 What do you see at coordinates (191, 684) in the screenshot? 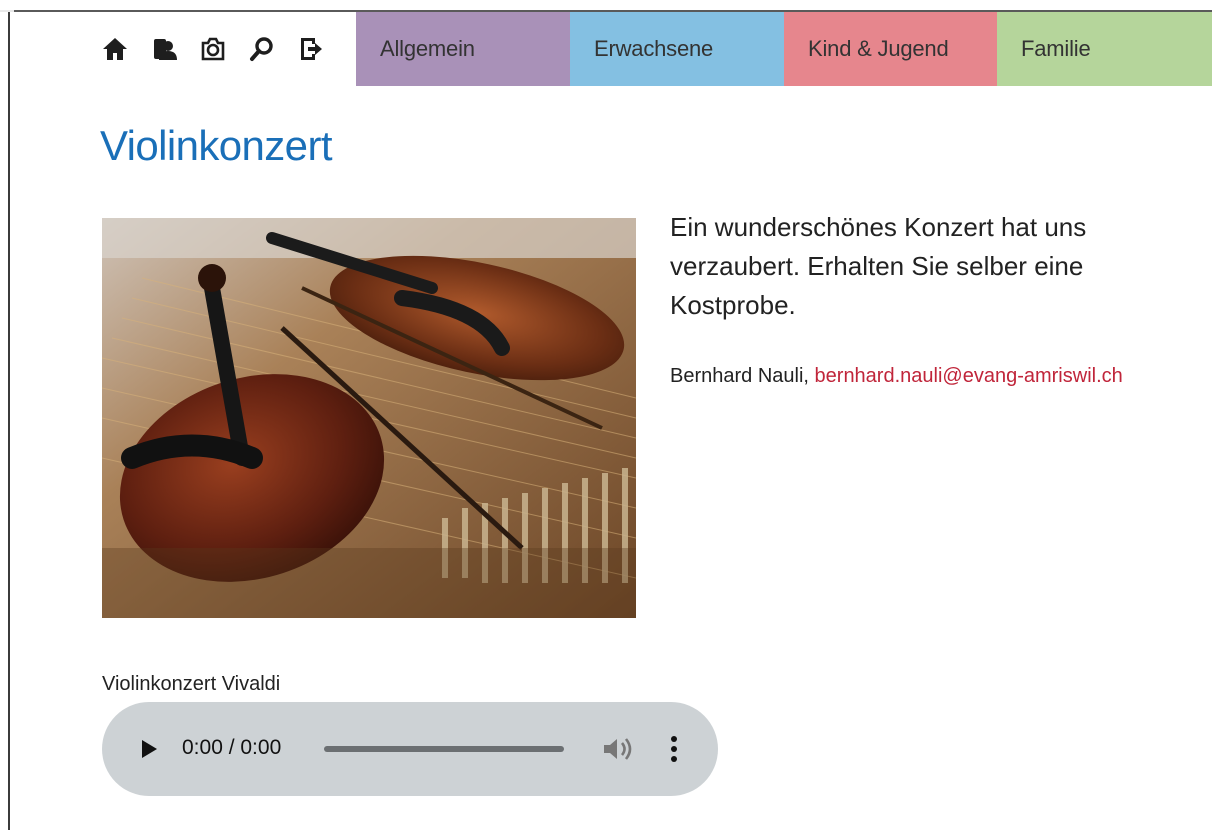
I see `audio-title: Violinkonzert Vivaldi` at bounding box center [191, 684].